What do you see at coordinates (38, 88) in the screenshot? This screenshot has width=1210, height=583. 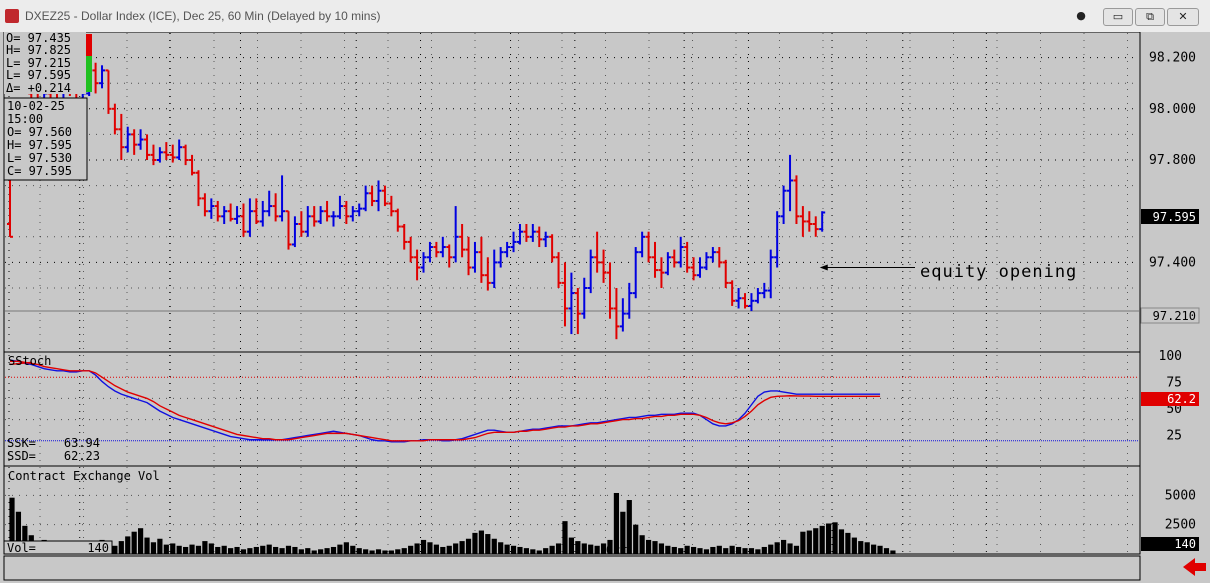 I see `ohlc-line: Δ= +0.214` at bounding box center [38, 88].